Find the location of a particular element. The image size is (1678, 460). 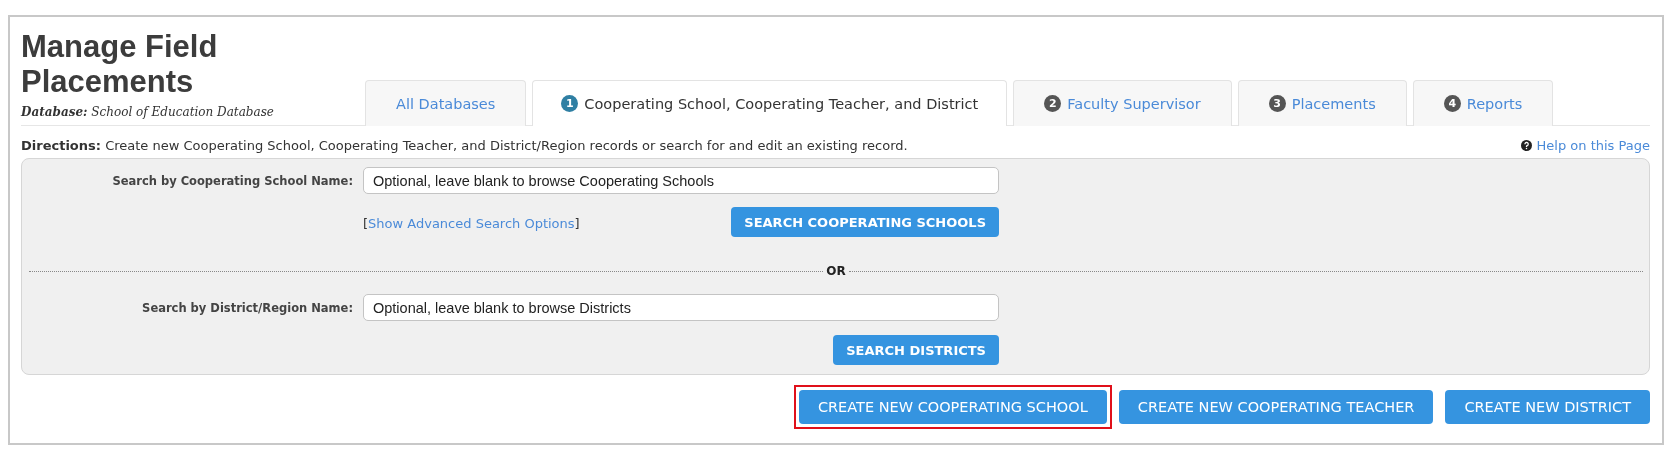

district-name-field: Optional, leave blank to browse Districts is located at coordinates (681, 307).